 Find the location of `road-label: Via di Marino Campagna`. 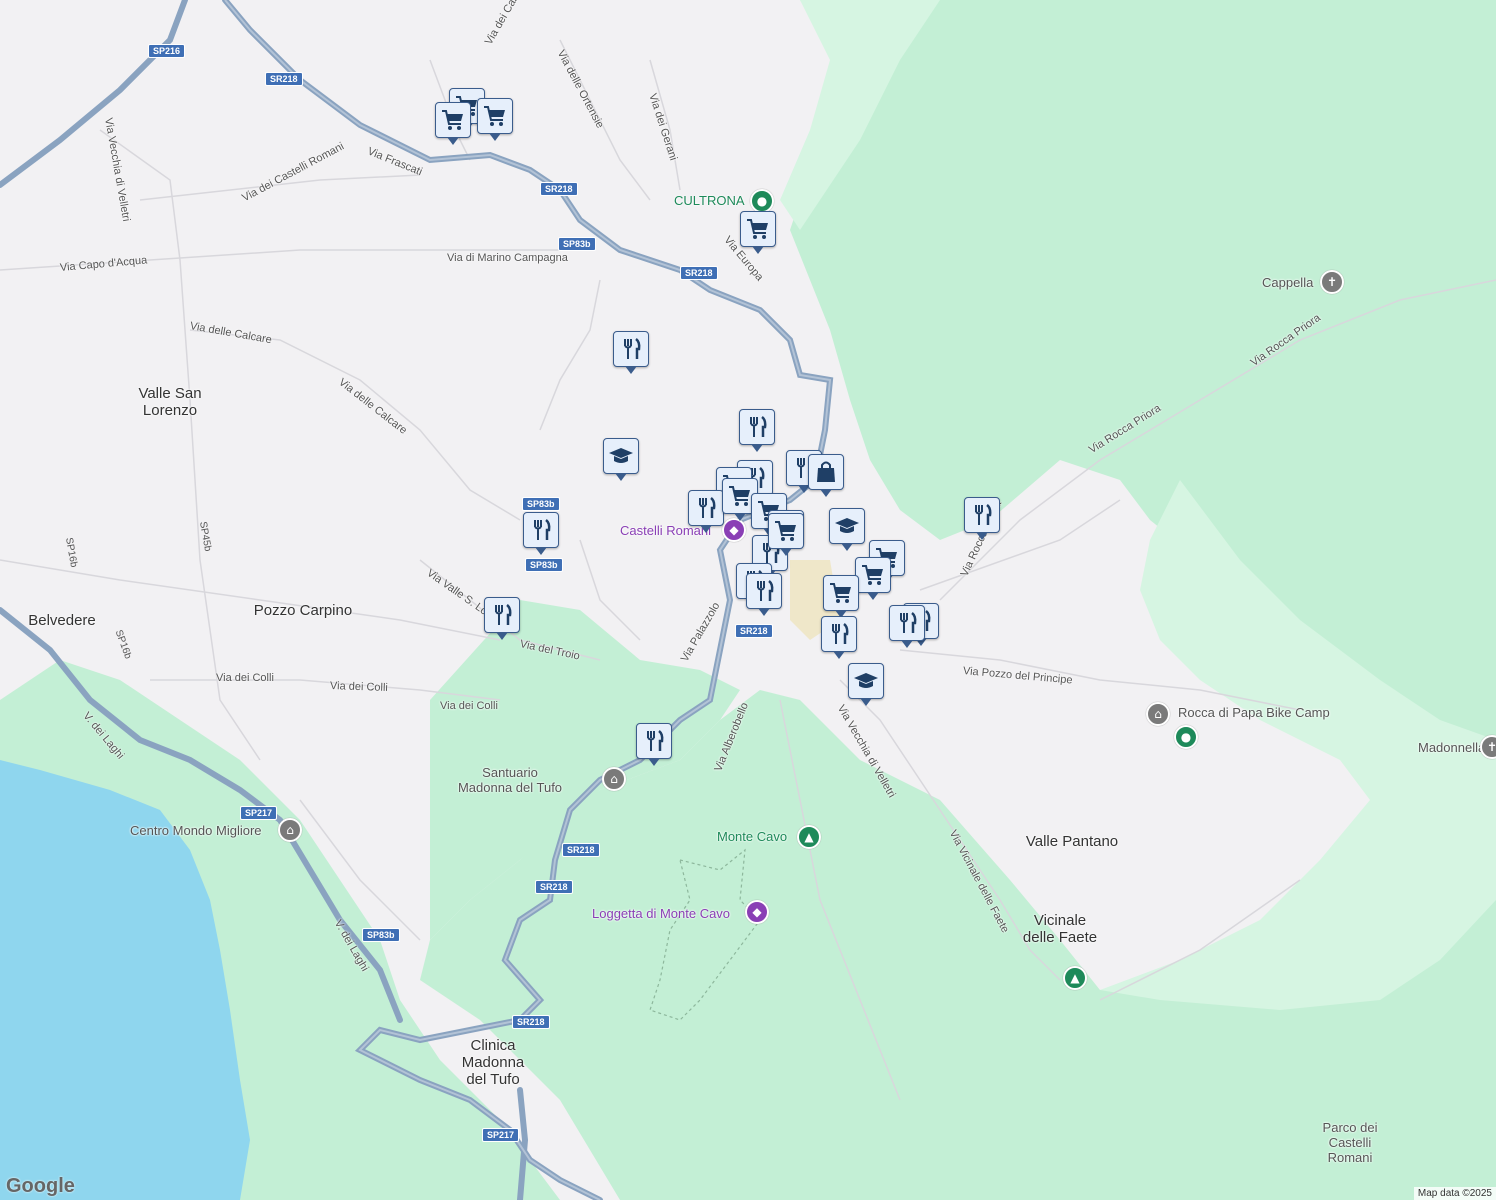

road-label: Via di Marino Campagna is located at coordinates (507, 258).